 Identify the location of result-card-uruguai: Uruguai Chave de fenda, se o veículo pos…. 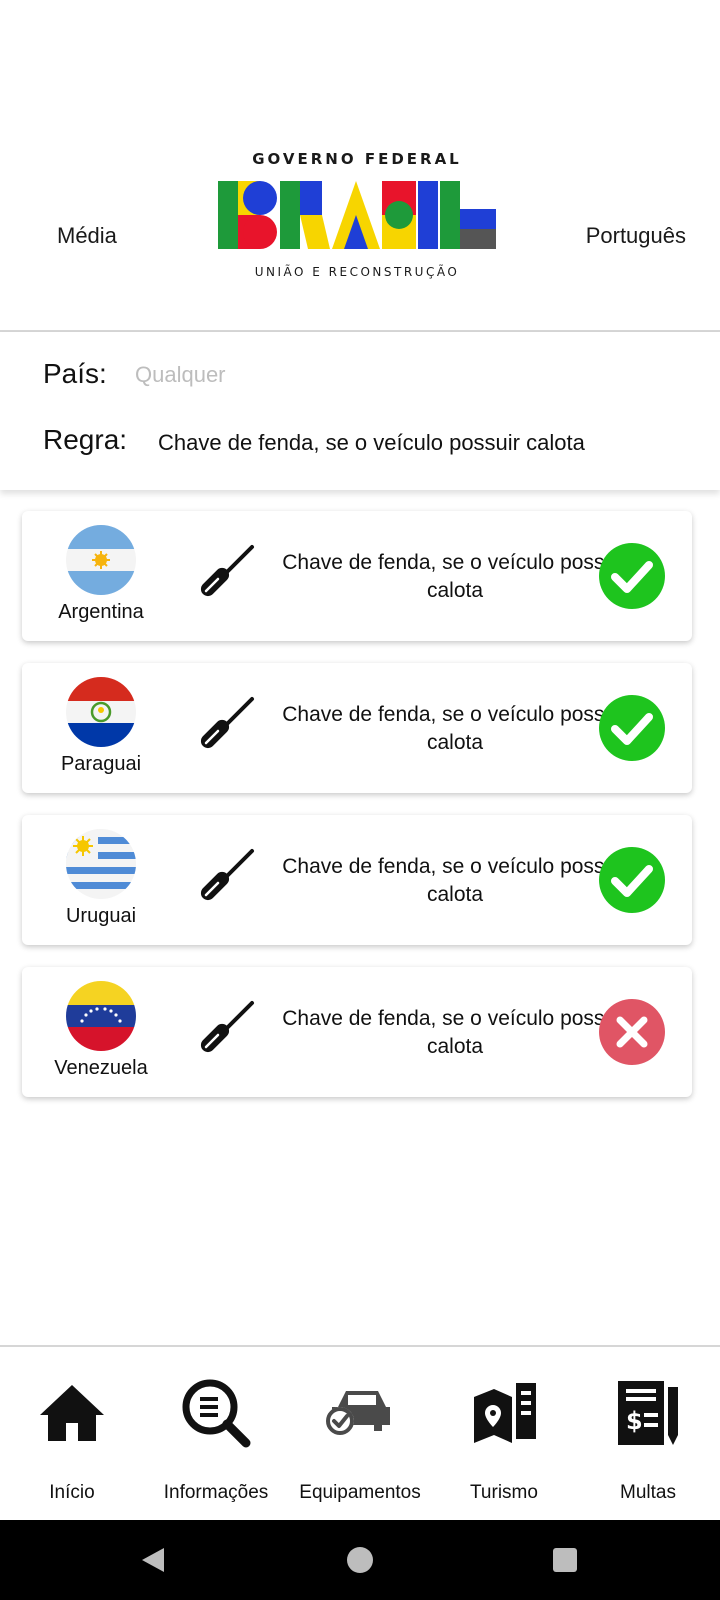
(357, 880).